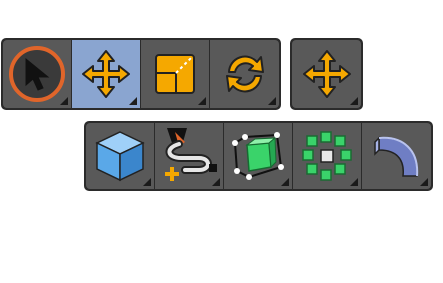  I want to click on spin-surface-icon, so click(395, 156).